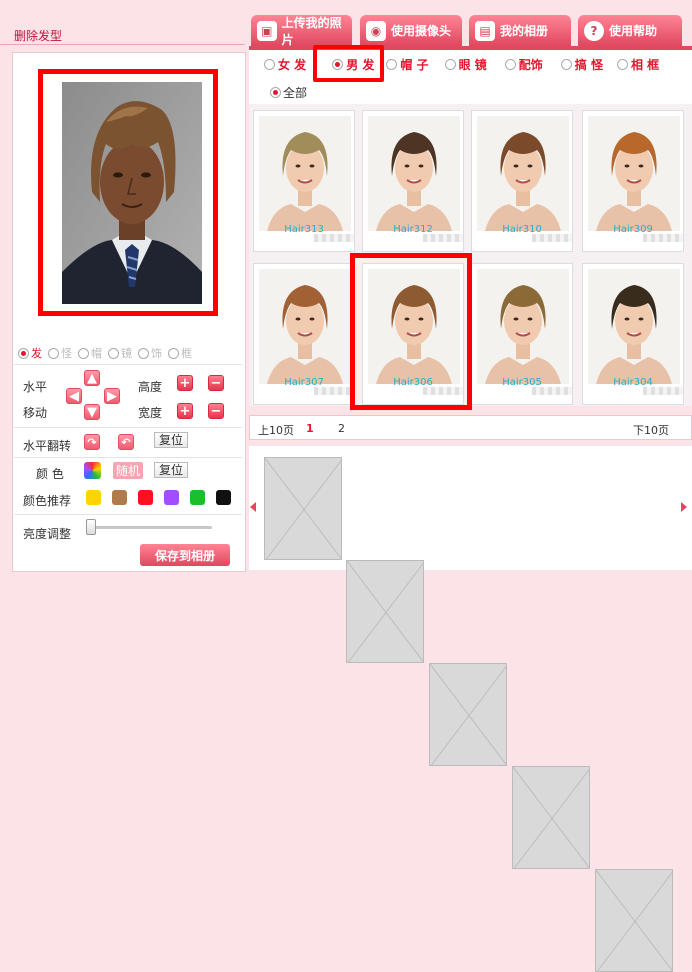  I want to click on brightness-slider-handle, so click(91, 527).